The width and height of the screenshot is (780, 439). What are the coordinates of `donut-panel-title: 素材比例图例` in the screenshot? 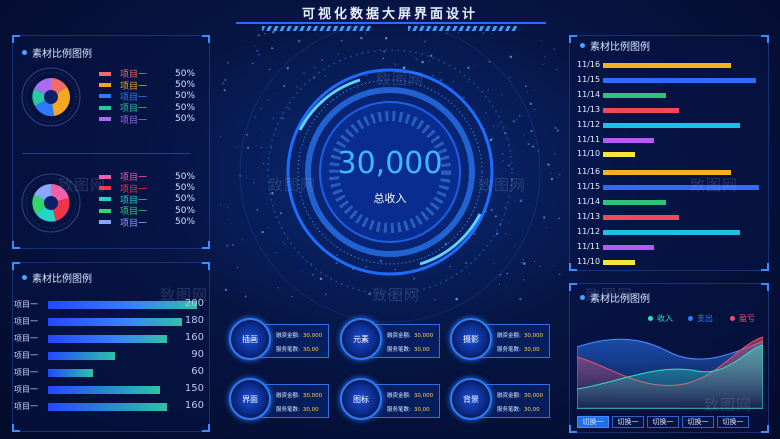 It's located at (57, 52).